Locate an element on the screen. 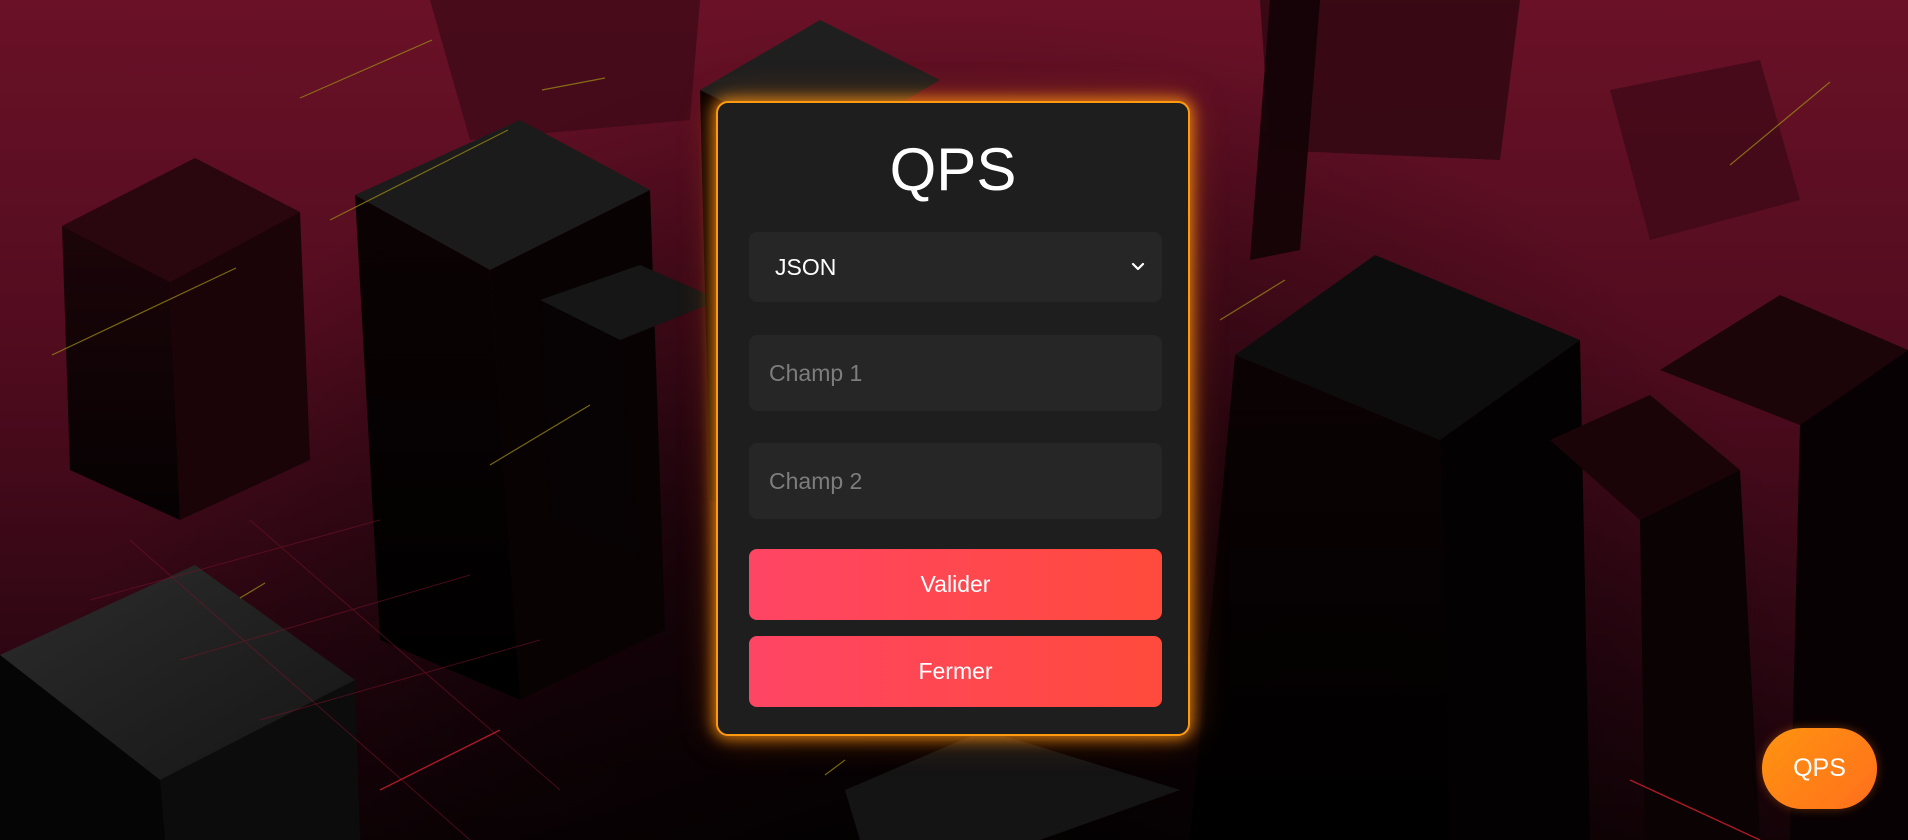 Image resolution: width=1908 pixels, height=840 pixels. field-2-input is located at coordinates (955, 481).